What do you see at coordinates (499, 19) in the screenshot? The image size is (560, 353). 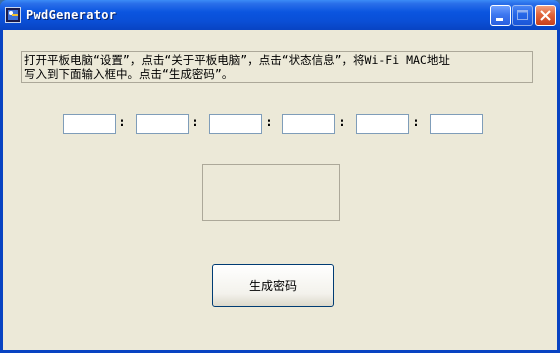 I see `minimize-icon` at bounding box center [499, 19].